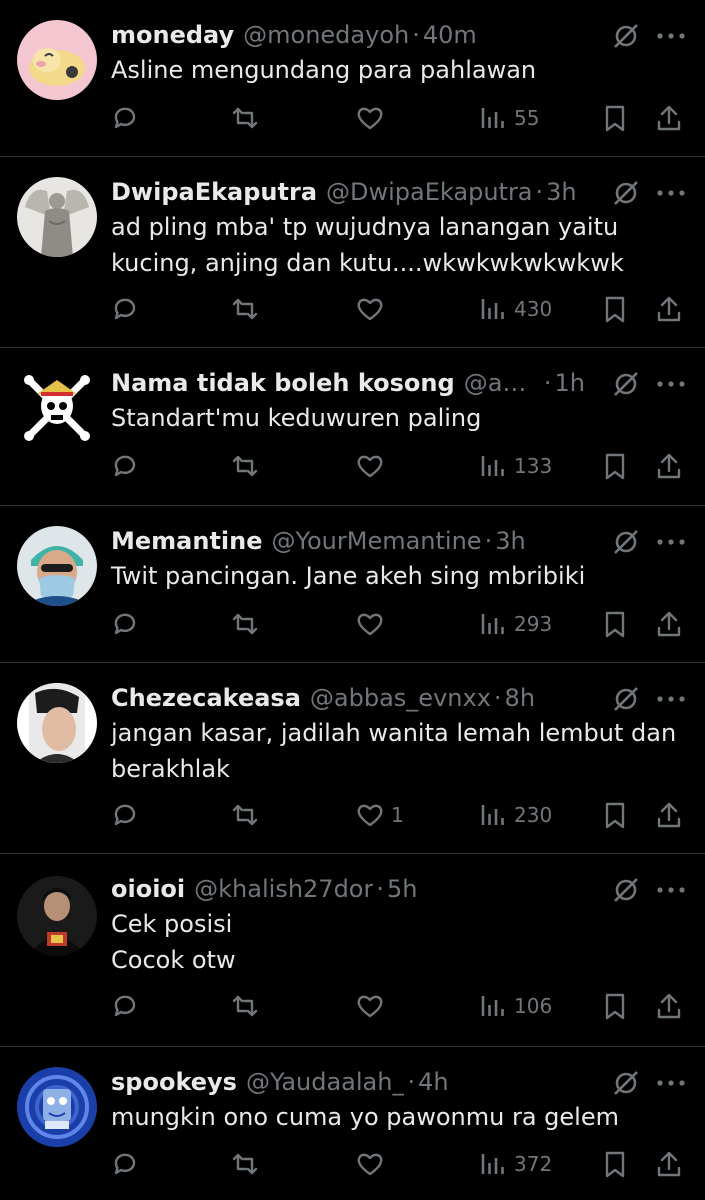  I want to click on tweet-actions: 1 230, so click(352, 815).